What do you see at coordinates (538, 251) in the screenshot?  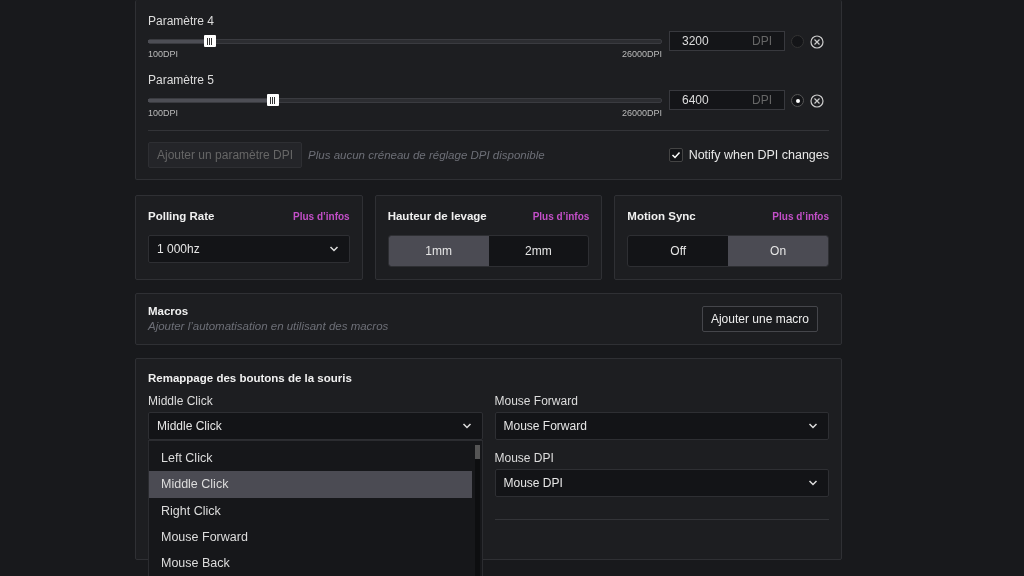 I see `segment-option: 2mm` at bounding box center [538, 251].